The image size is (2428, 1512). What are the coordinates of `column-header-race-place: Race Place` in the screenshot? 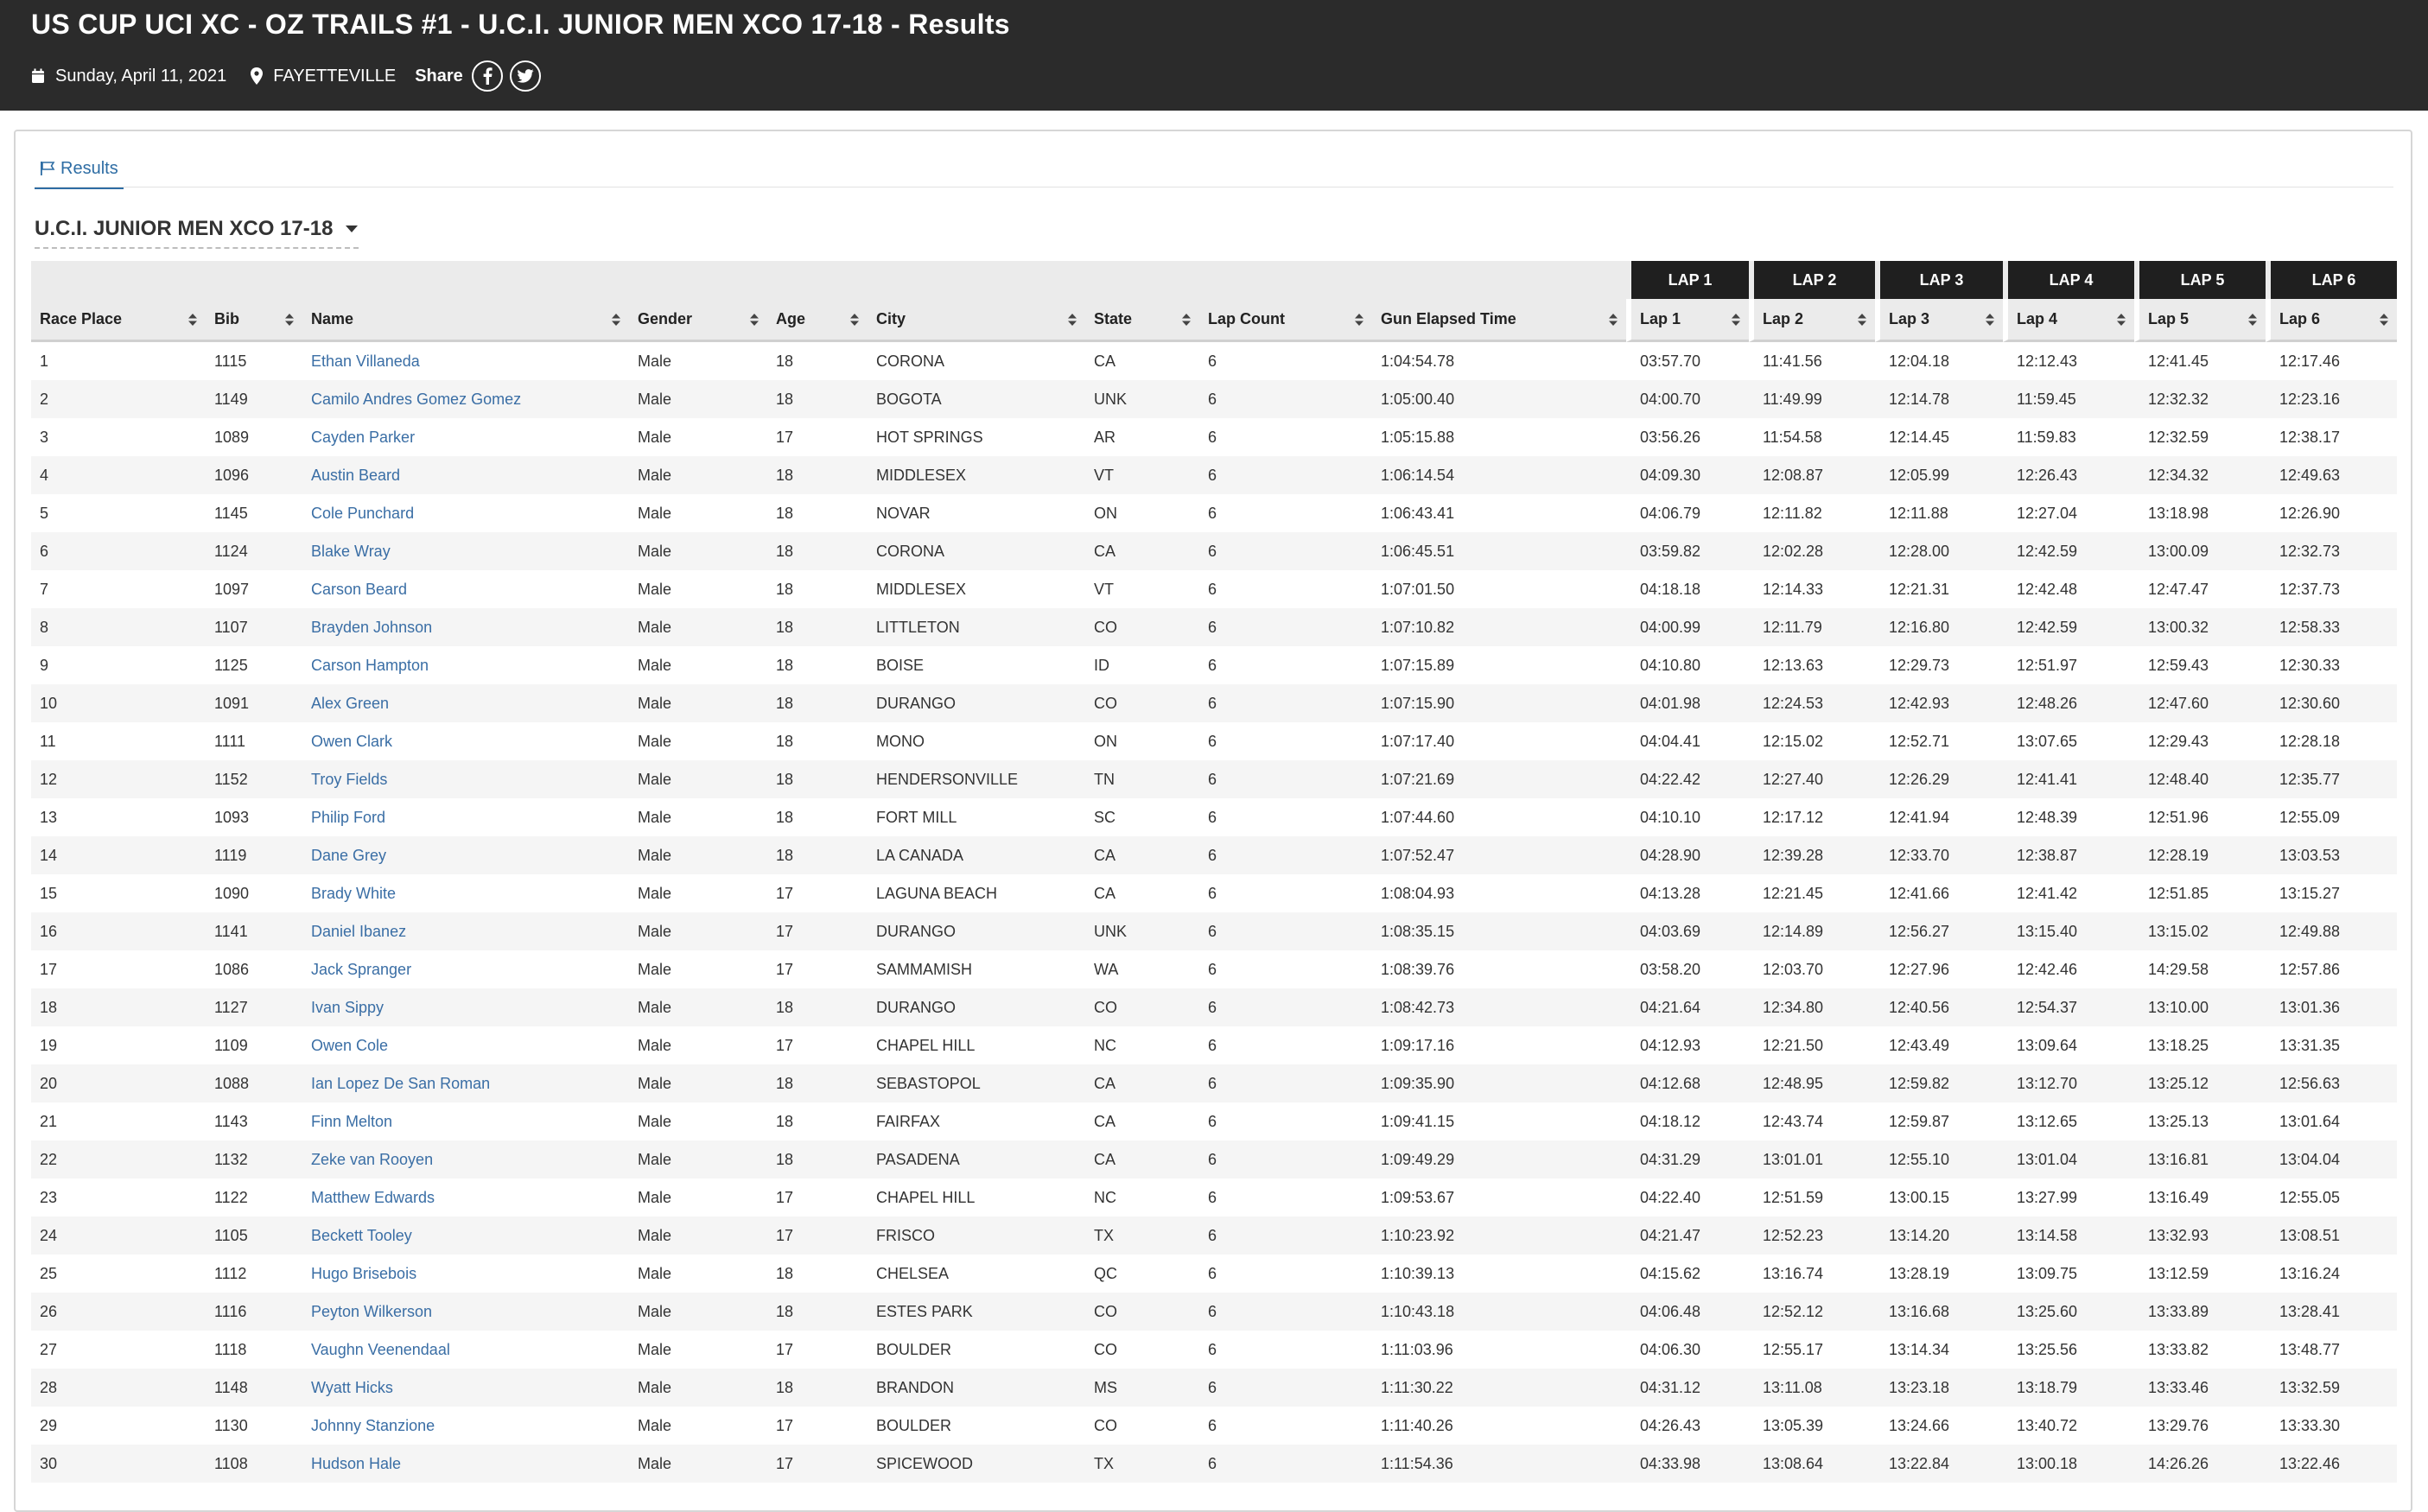 It's located at (119, 320).